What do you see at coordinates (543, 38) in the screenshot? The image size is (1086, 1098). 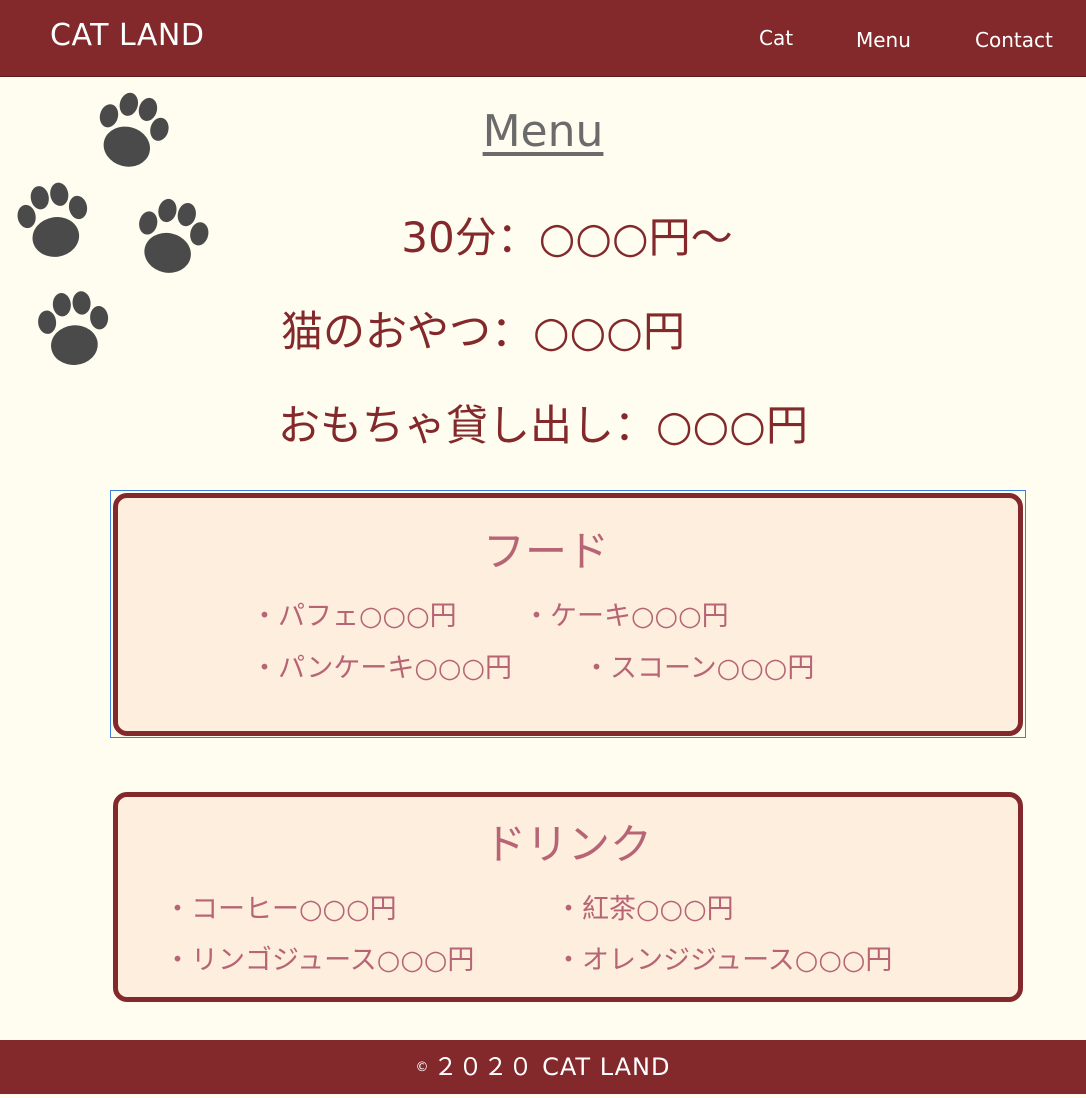 I see `site-header: CAT LAND Cat Menu Contact` at bounding box center [543, 38].